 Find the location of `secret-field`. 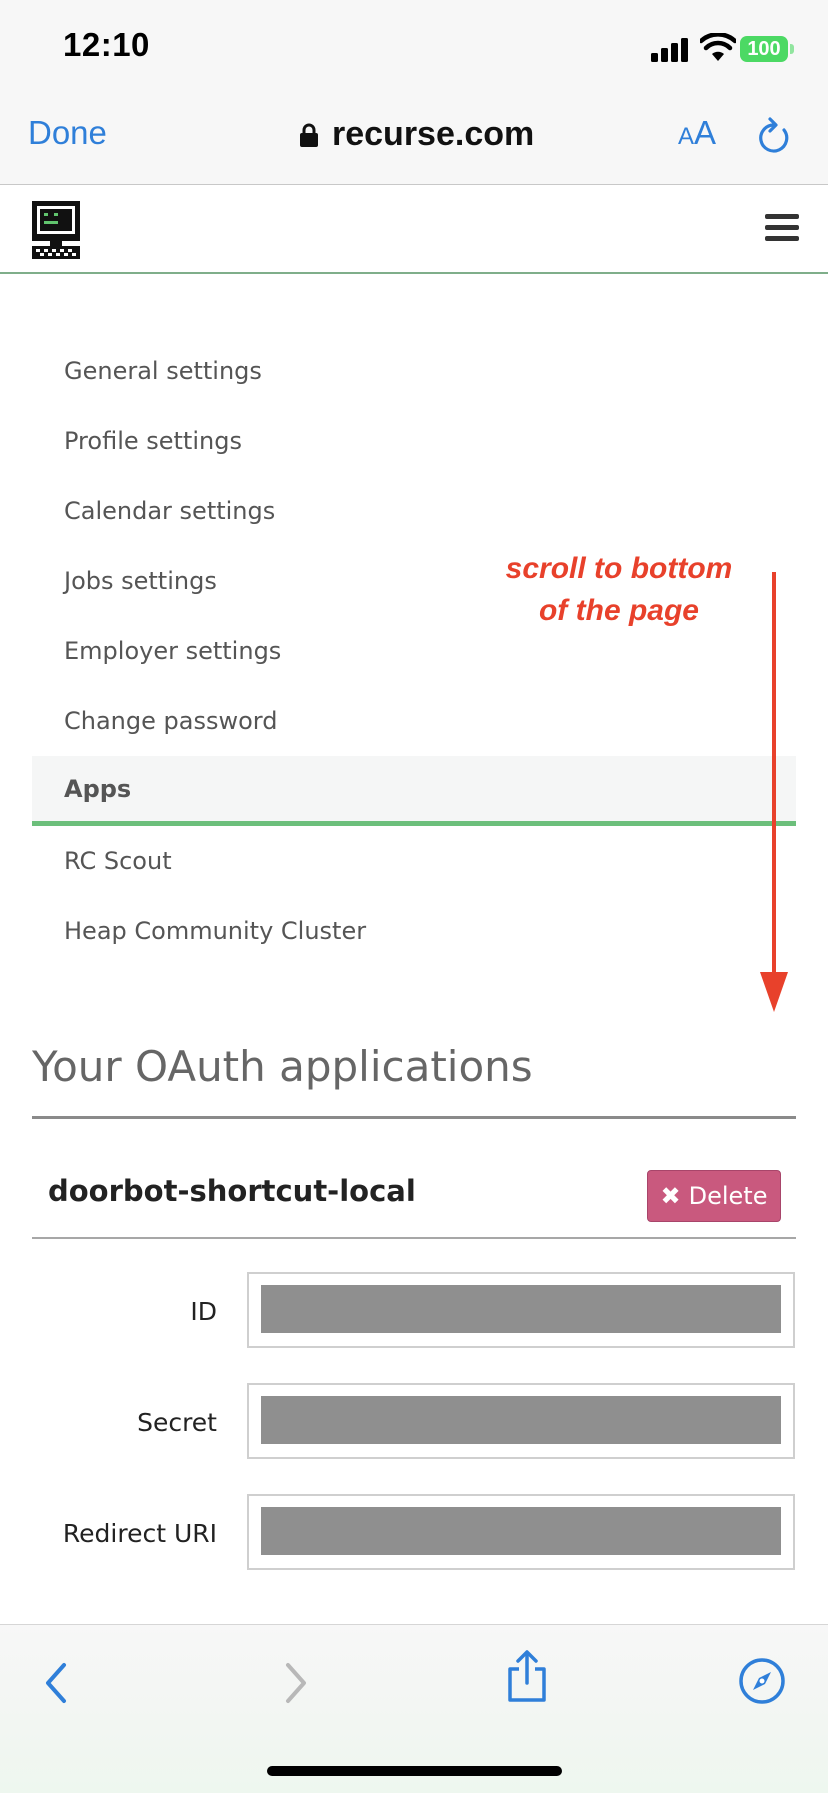

secret-field is located at coordinates (521, 1421).